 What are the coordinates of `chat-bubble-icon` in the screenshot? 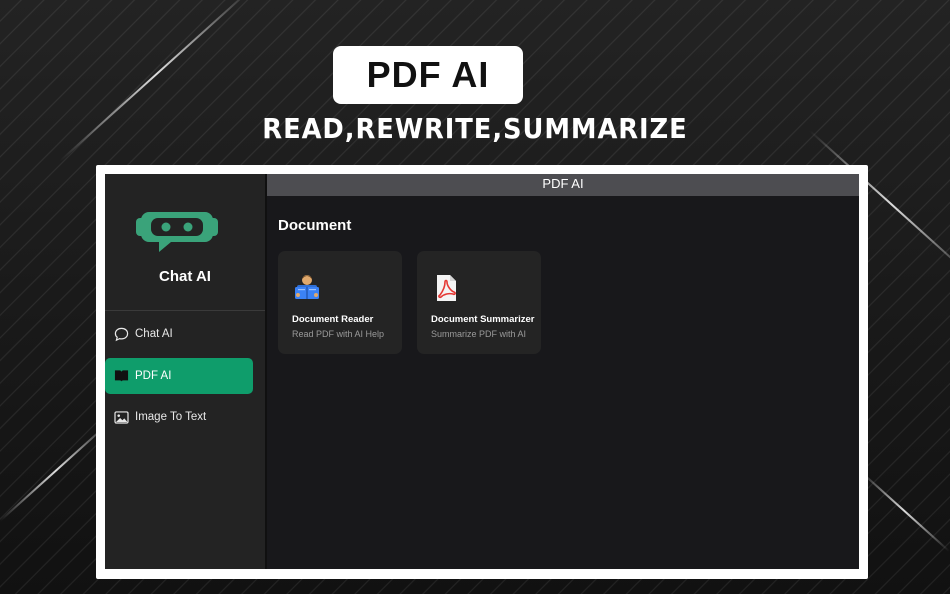 It's located at (121, 334).